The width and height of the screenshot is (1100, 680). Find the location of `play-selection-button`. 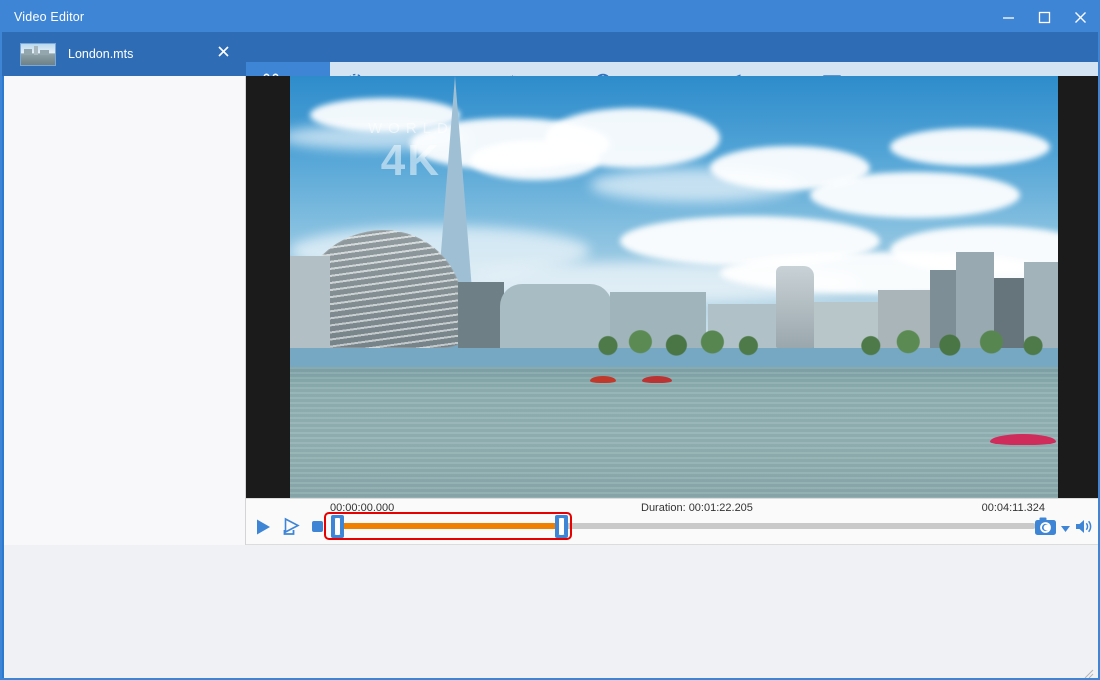

play-selection-button is located at coordinates (291, 529).